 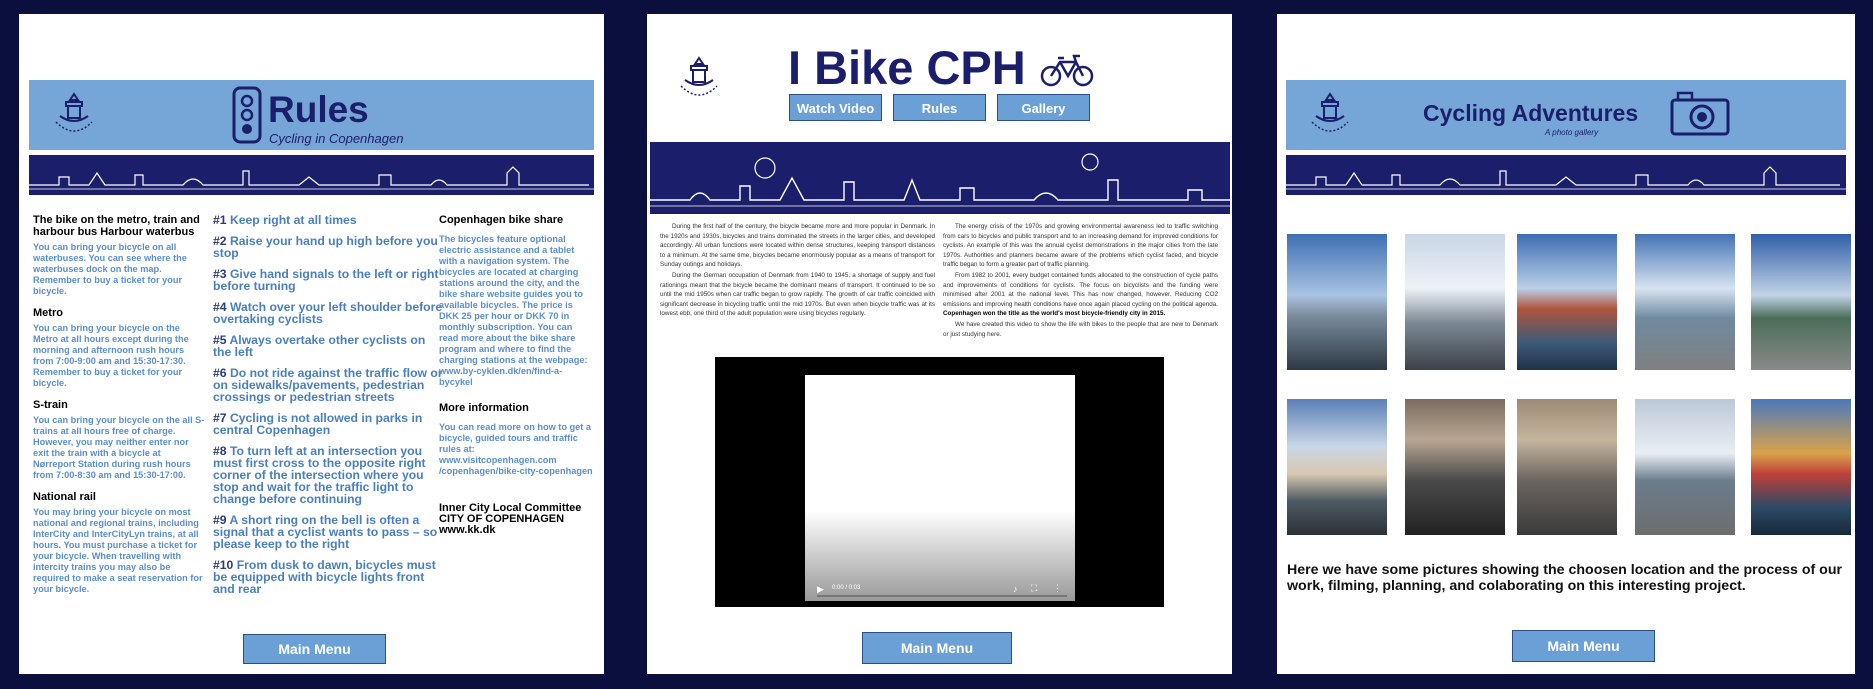 What do you see at coordinates (1015, 589) in the screenshot?
I see `volume-icon: ♪` at bounding box center [1015, 589].